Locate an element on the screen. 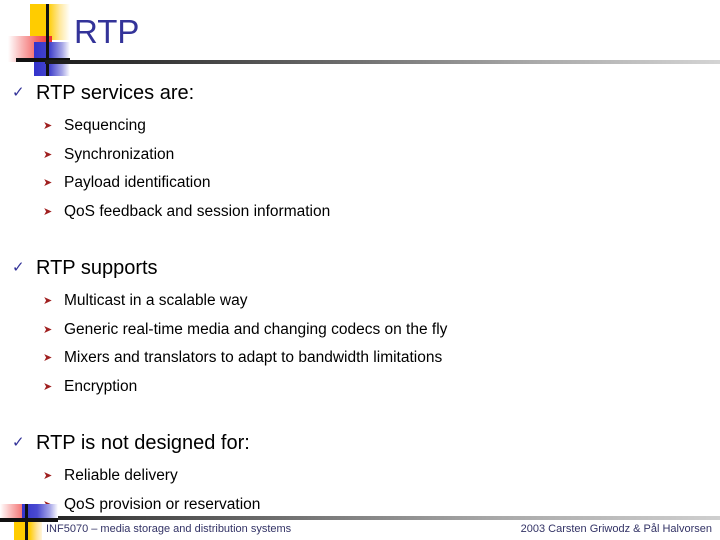 This screenshot has width=720, height=540. footer-divider is located at coordinates (375, 518).